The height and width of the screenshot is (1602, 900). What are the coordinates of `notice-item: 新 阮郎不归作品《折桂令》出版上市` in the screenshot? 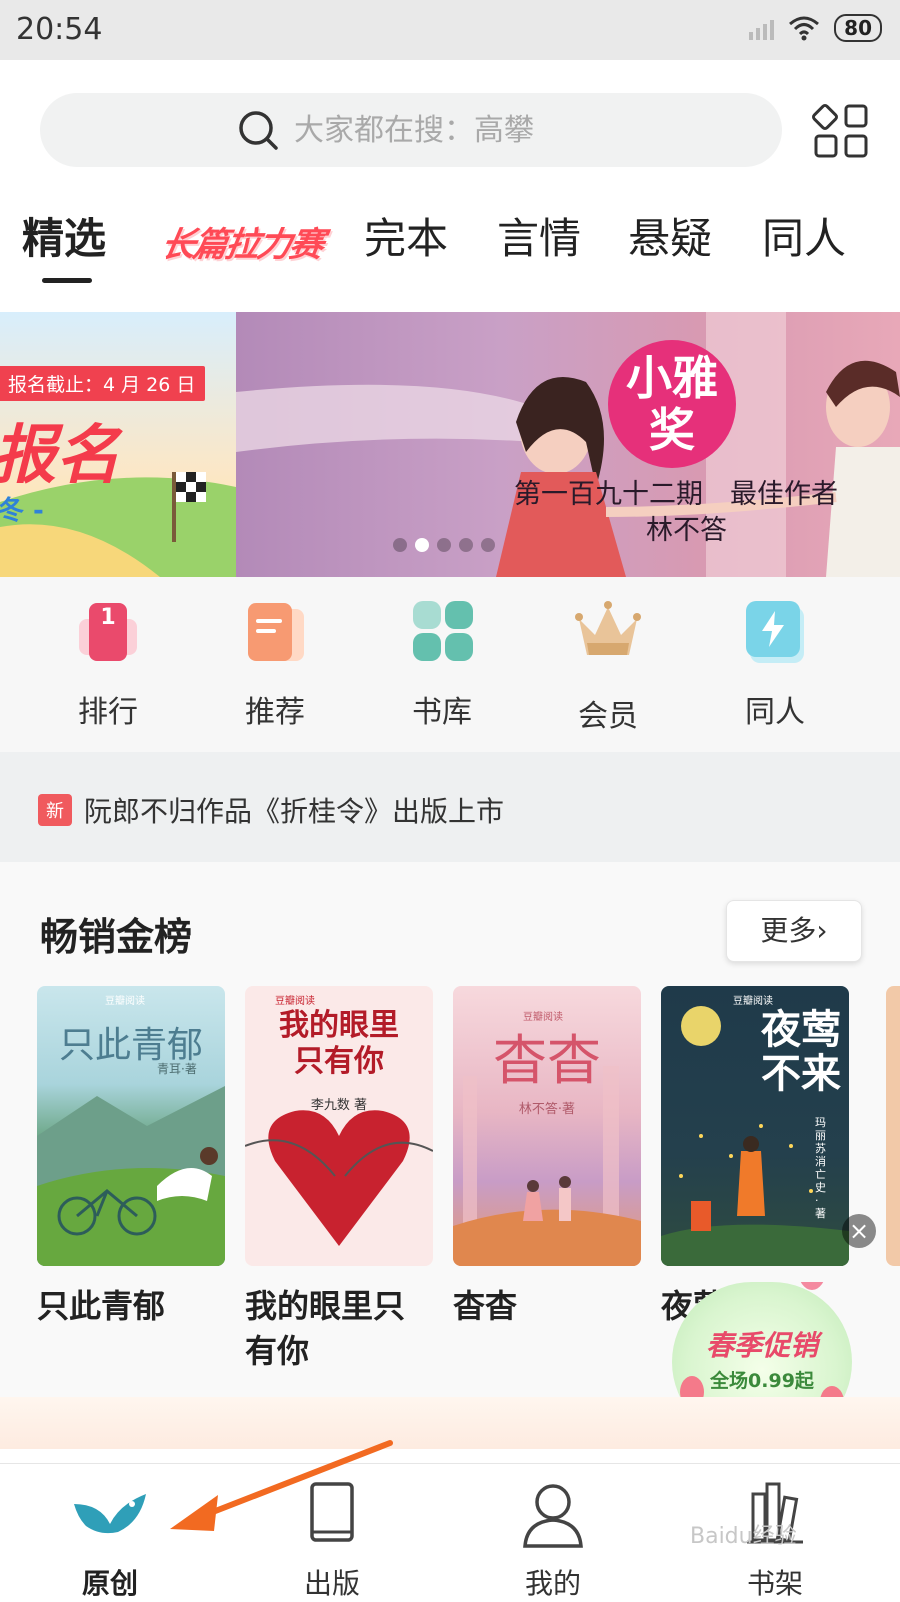 It's located at (271, 810).